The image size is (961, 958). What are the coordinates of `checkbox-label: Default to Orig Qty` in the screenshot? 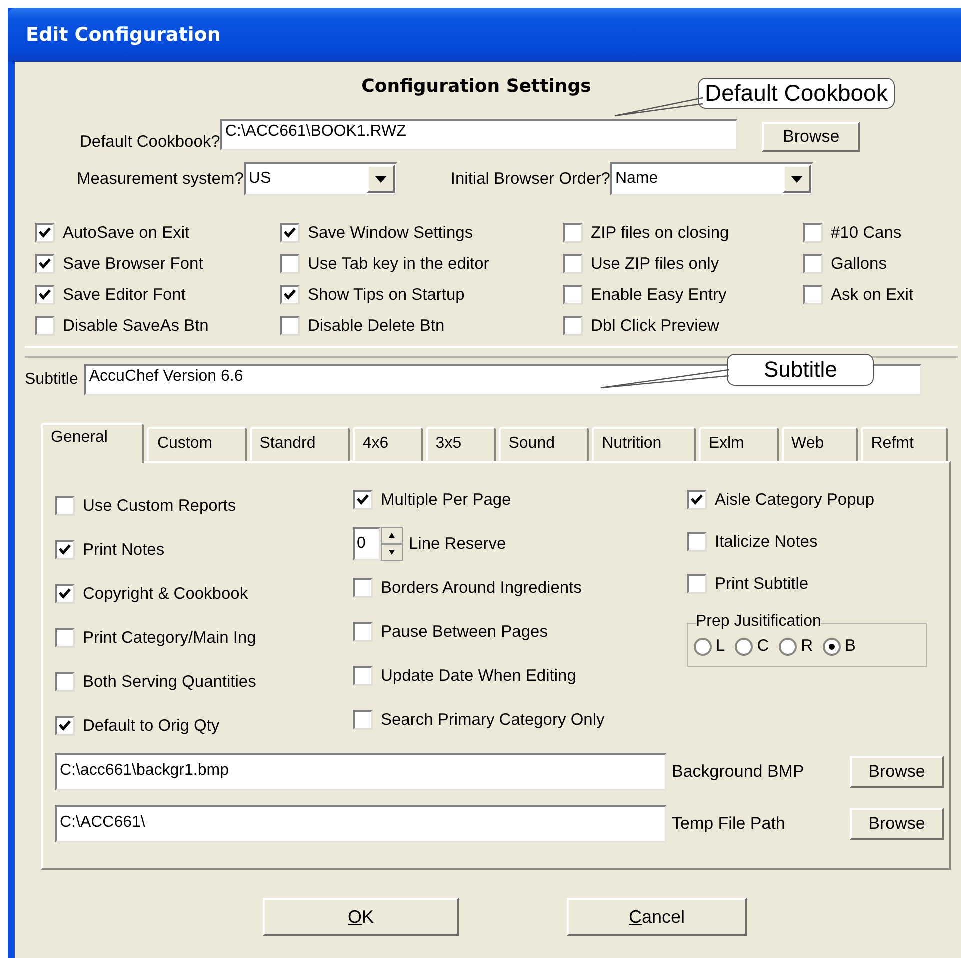 It's located at (151, 726).